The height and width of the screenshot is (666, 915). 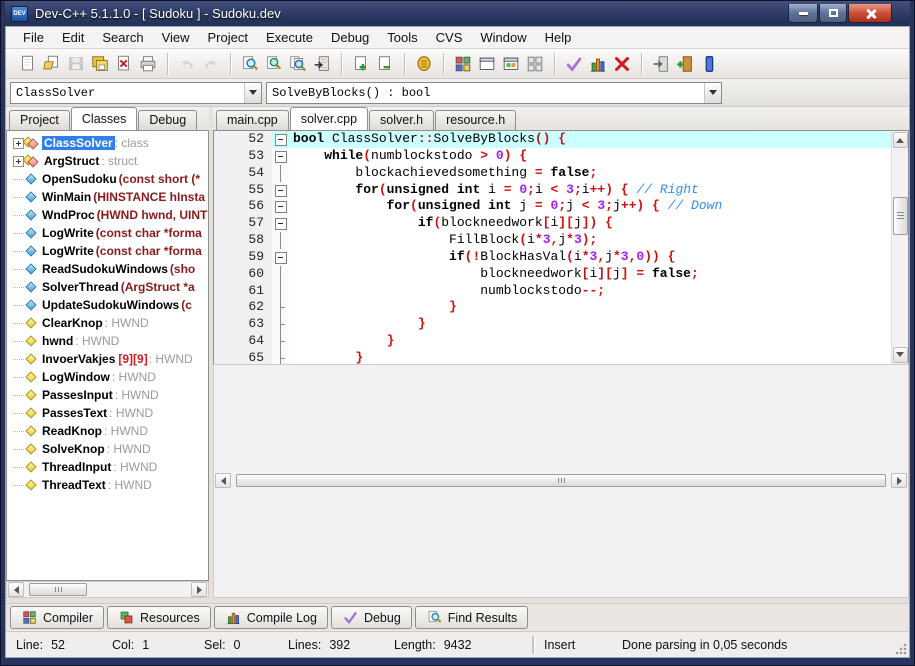 I want to click on code-line-64: 64 }, so click(x=552, y=341).